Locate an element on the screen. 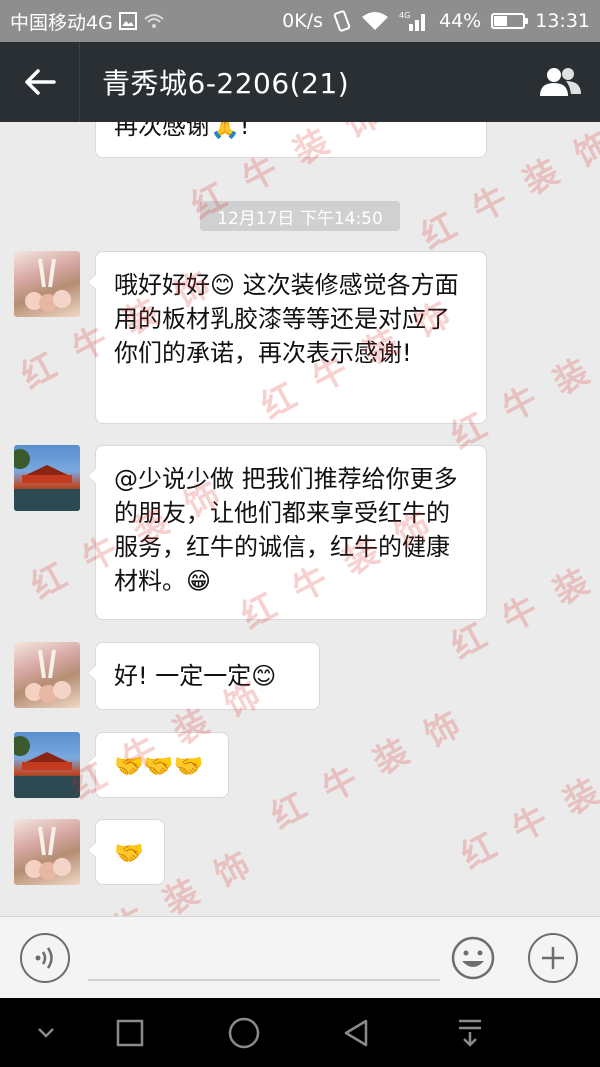 This screenshot has height=1067, width=600. wifi-icon is located at coordinates (375, 21).